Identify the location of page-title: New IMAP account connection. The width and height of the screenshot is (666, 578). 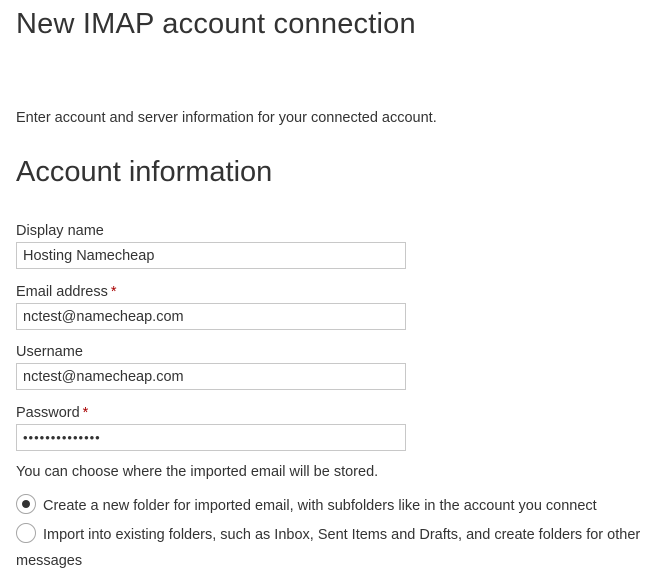
(216, 24).